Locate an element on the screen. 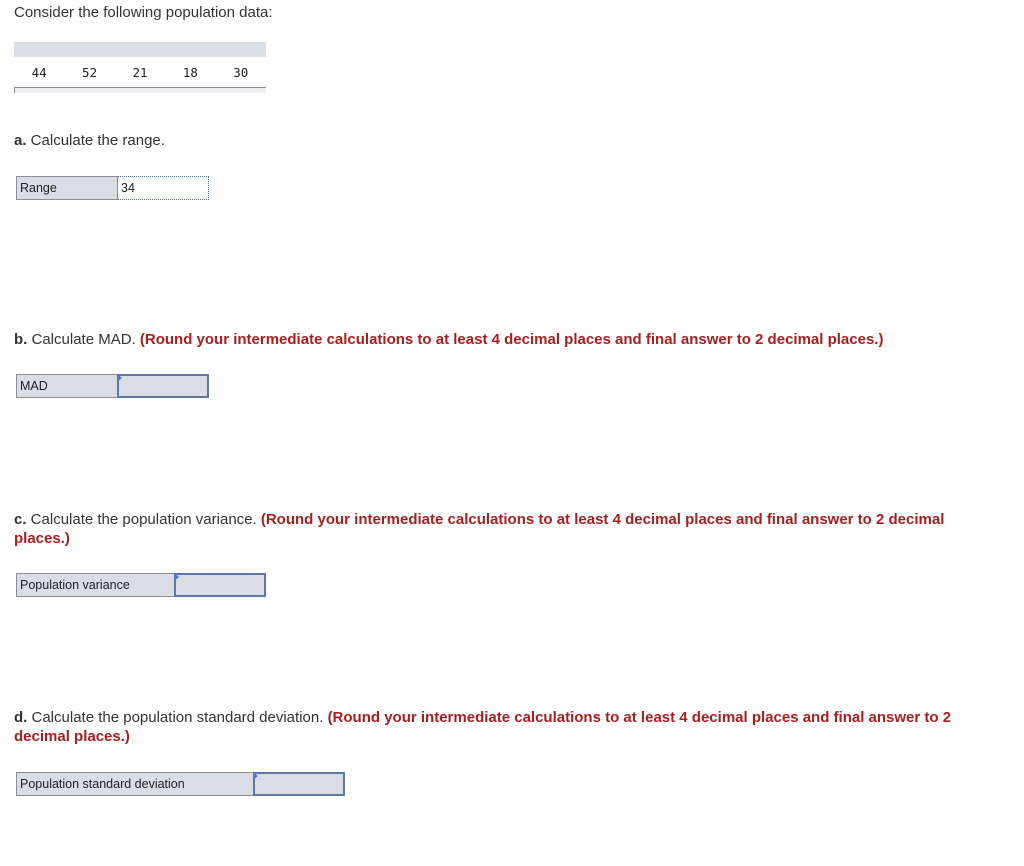 The image size is (1024, 866). question-letter: d. is located at coordinates (21, 717).